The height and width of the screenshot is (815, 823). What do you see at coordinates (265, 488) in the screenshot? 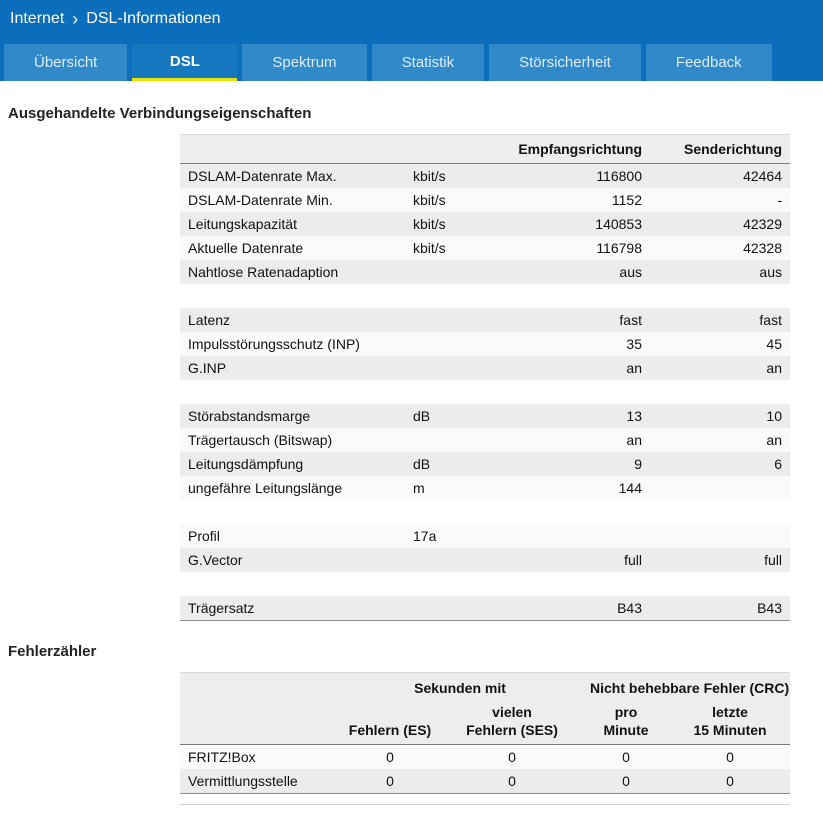
I see `cell-name: ungefähre Leitungslänge` at bounding box center [265, 488].